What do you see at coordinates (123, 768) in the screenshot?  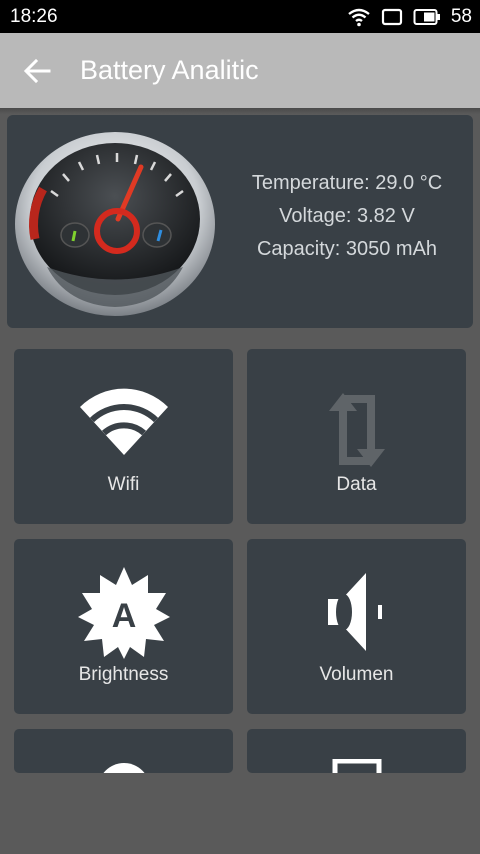 I see `circle-icon` at bounding box center [123, 768].